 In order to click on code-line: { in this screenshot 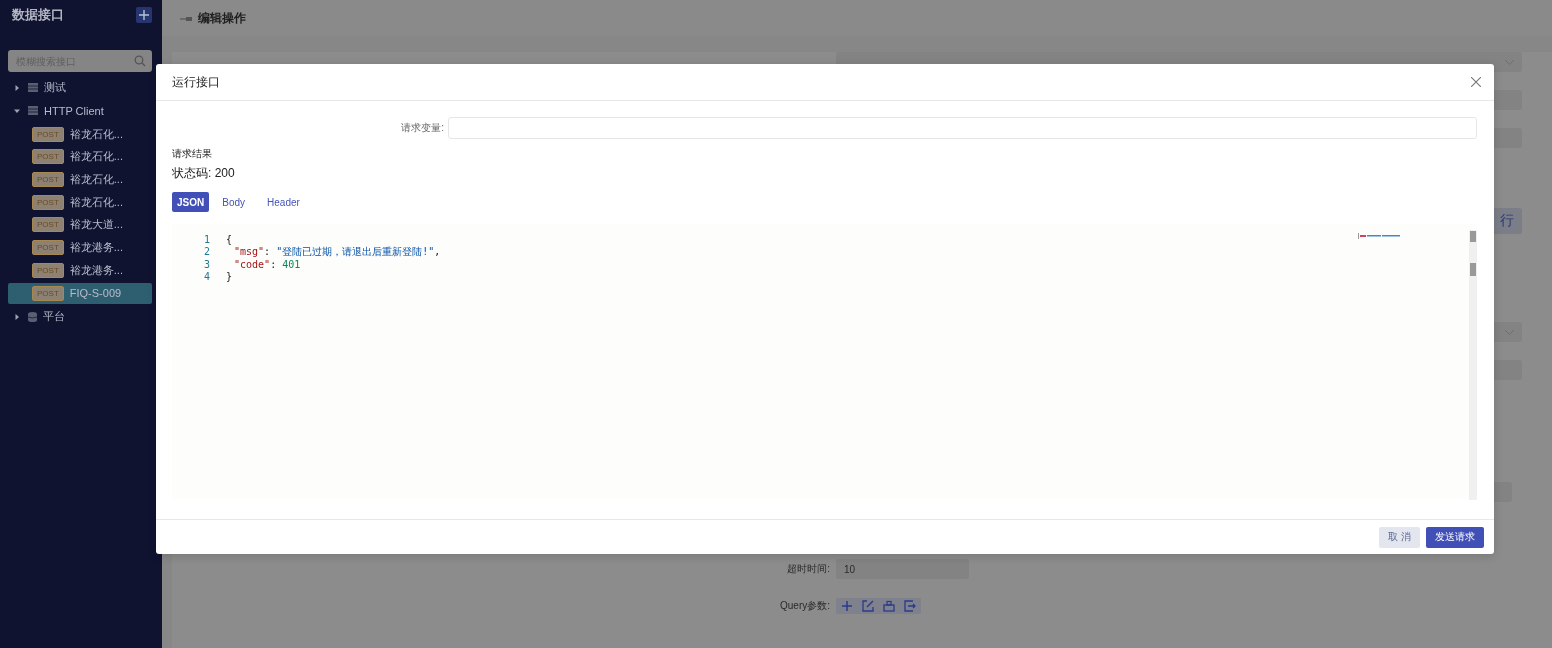, I will do `click(229, 239)`.